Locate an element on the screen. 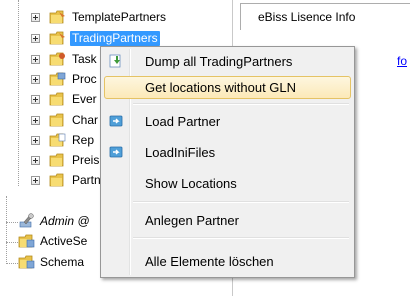 This screenshot has width=410, height=296. tree-item-tasks: Task is located at coordinates (50, 60).